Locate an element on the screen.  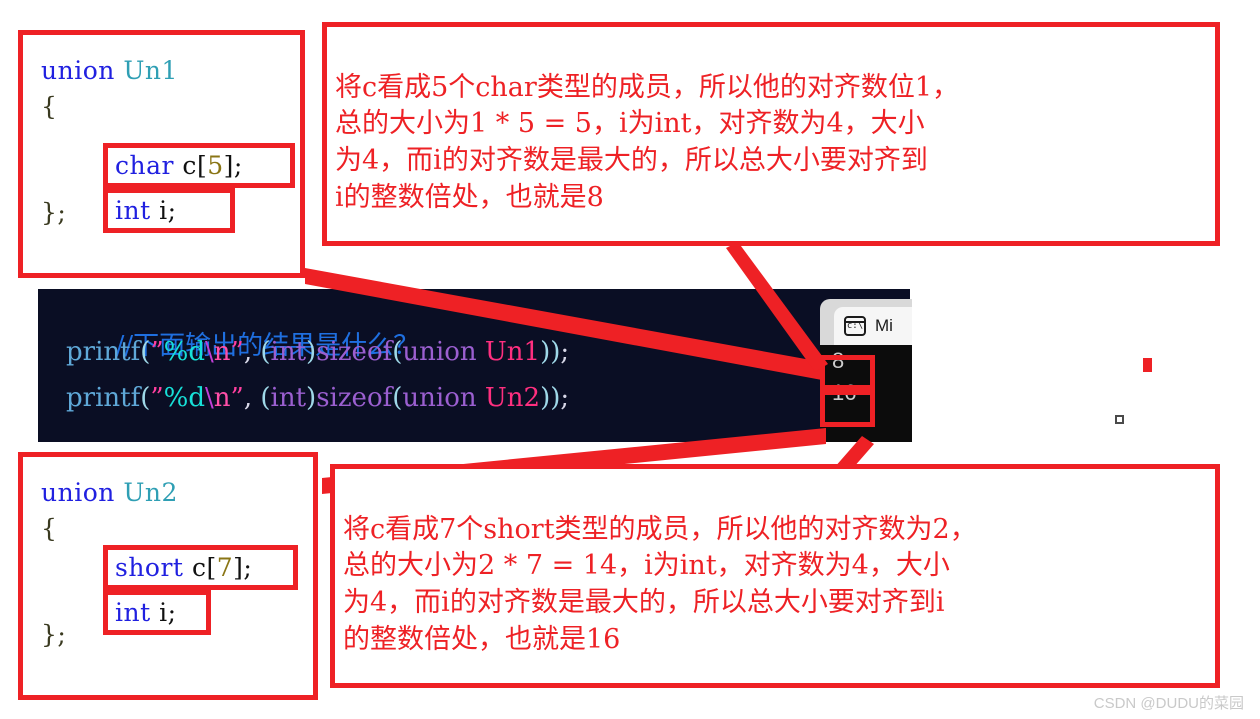
union-un2-typename: Un2 is located at coordinates (150, 492).